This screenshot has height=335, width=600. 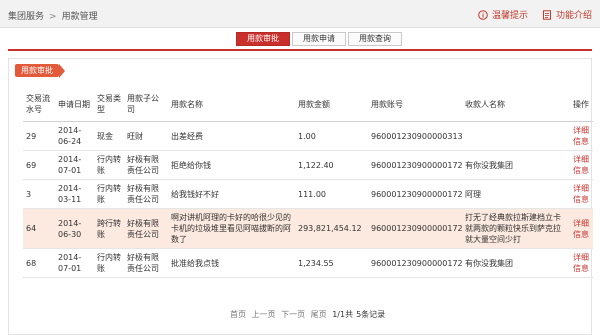 What do you see at coordinates (343, 314) in the screenshot?
I see `pager-pages: 1/1共` at bounding box center [343, 314].